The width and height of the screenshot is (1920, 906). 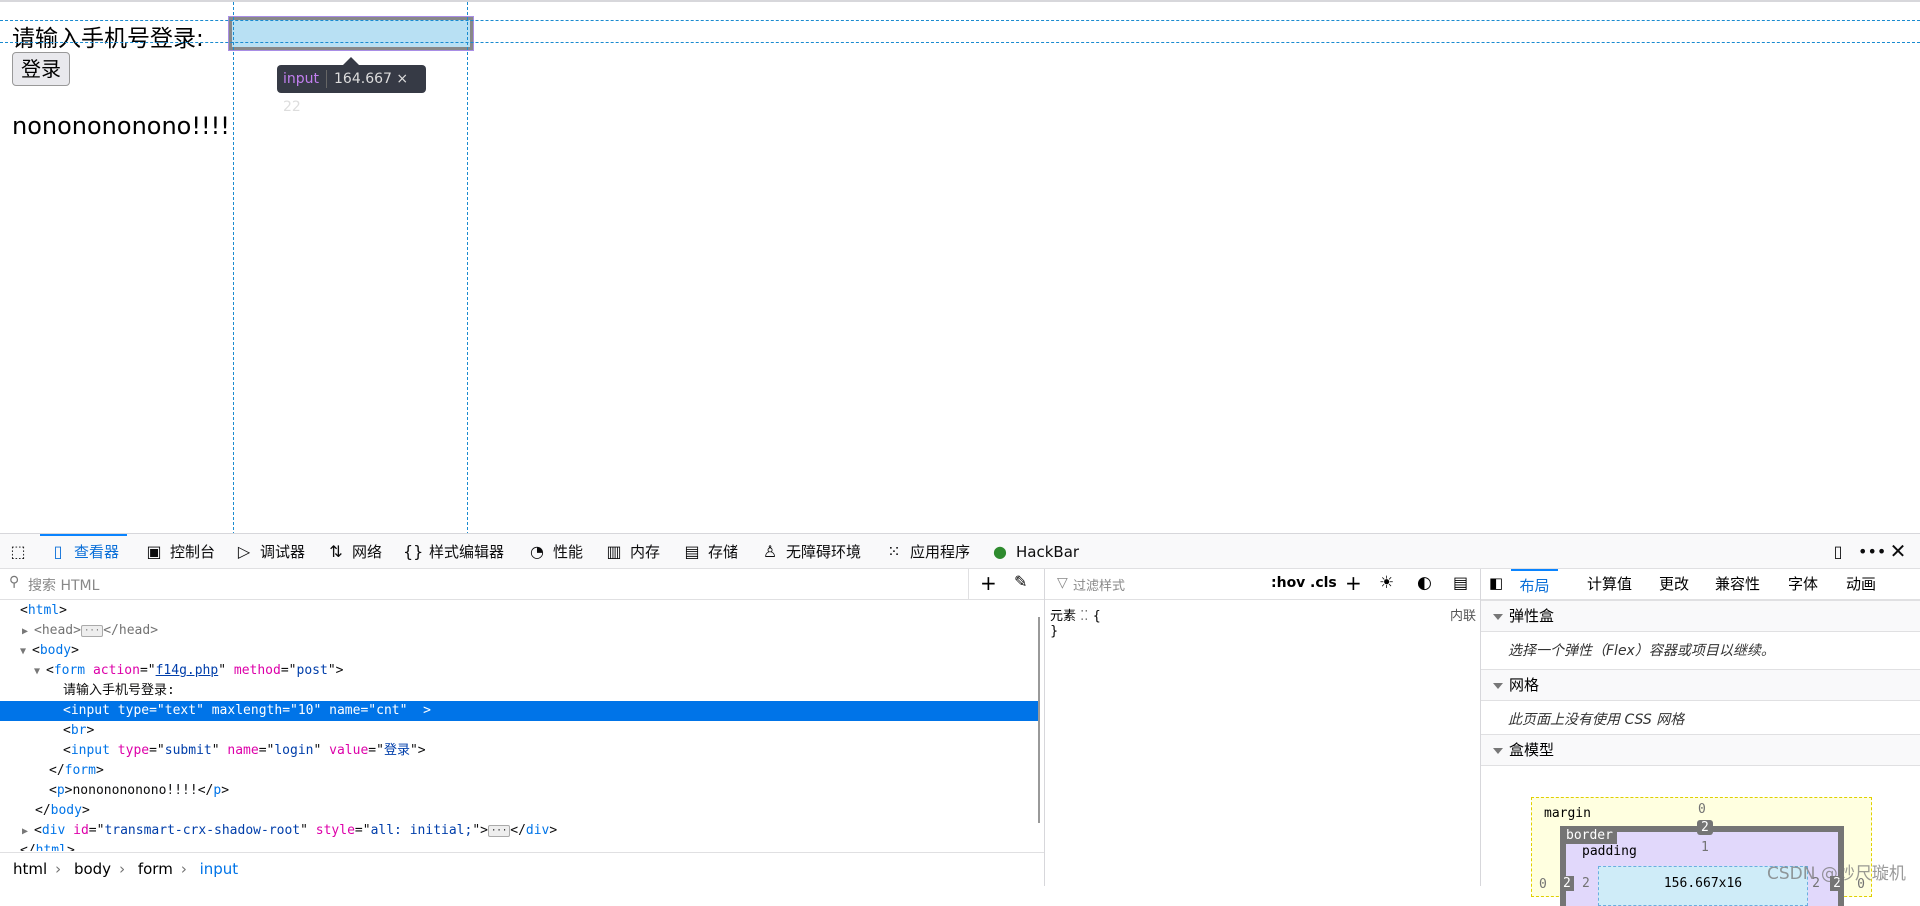 I want to click on tab-style-editor: {} 样式编辑器, so click(x=453, y=551).